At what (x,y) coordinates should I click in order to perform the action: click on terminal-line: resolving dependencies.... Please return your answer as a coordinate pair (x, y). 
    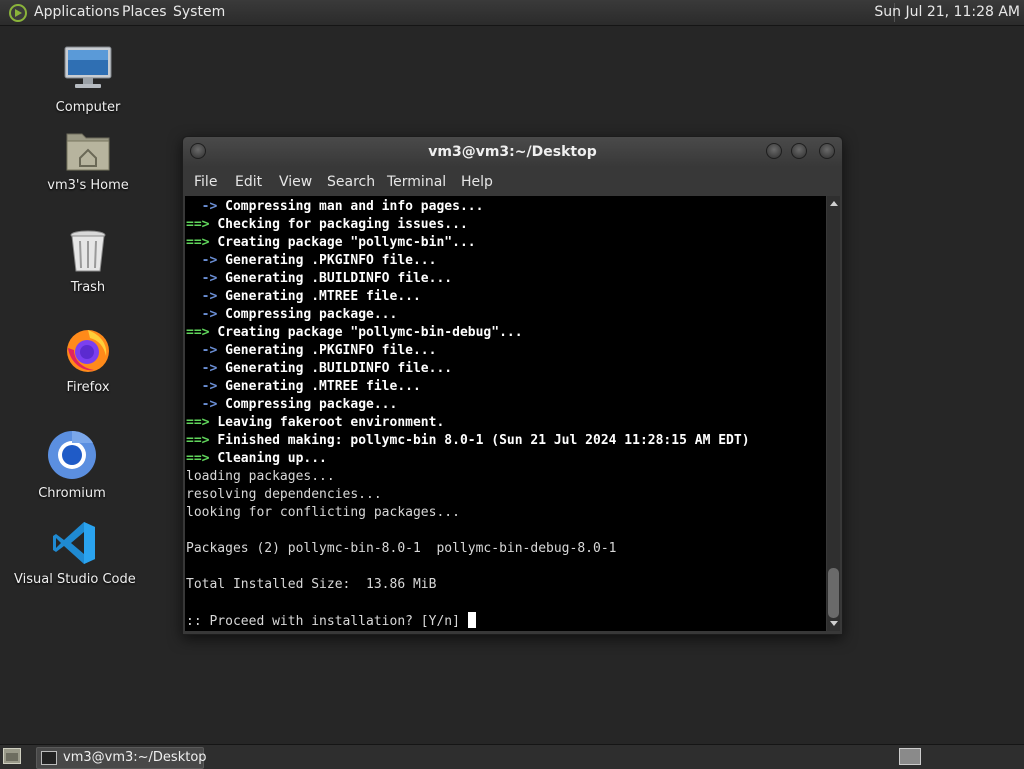
    Looking at the image, I should click on (468, 495).